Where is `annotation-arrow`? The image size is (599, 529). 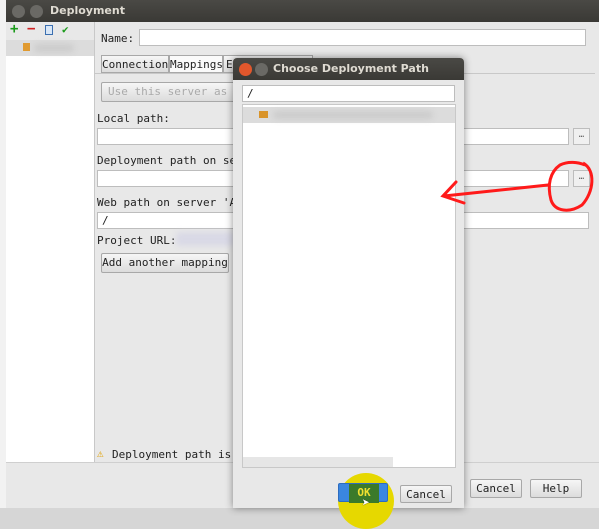 annotation-arrow is located at coordinates (495, 192).